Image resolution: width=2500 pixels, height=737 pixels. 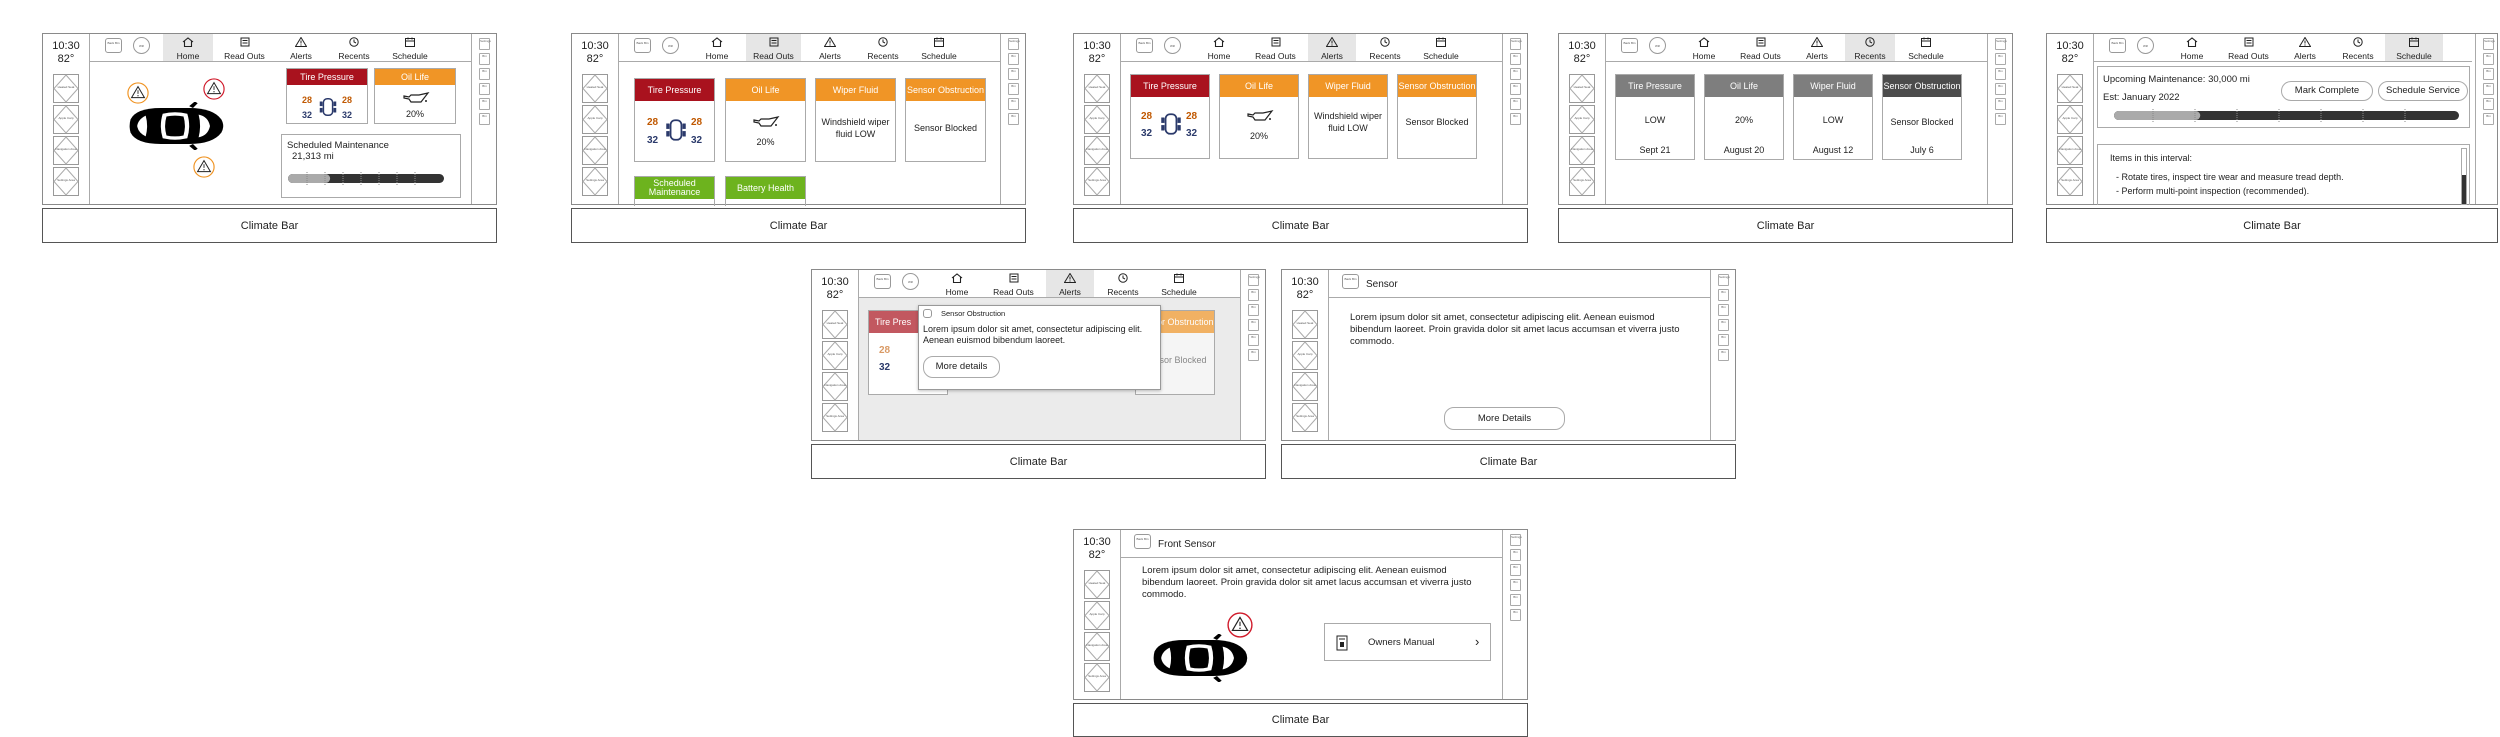 I want to click on battery-health-card: Battery Health, so click(x=765, y=191).